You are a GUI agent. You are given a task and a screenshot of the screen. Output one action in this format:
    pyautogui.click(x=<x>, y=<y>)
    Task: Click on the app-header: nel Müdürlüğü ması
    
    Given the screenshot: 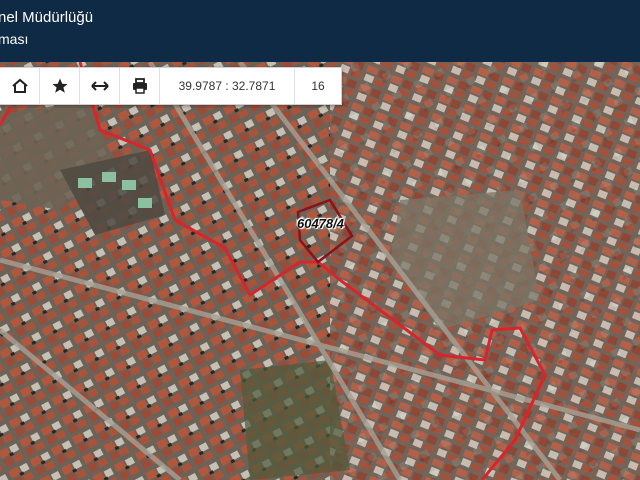 What is the action you would take?
    pyautogui.click(x=320, y=31)
    